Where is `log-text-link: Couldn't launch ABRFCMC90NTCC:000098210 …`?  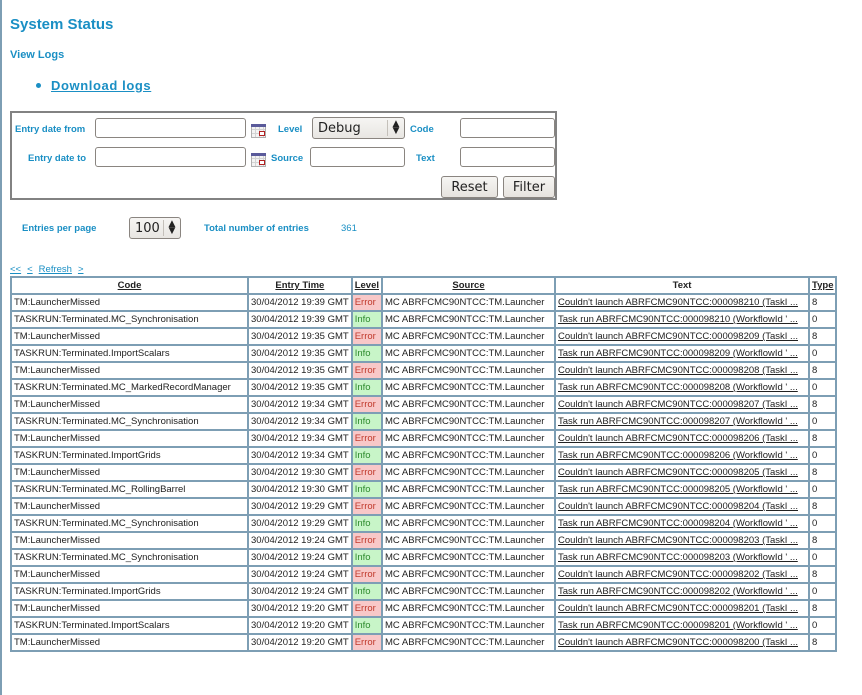 log-text-link: Couldn't launch ABRFCMC90NTCC:000098210 … is located at coordinates (678, 302).